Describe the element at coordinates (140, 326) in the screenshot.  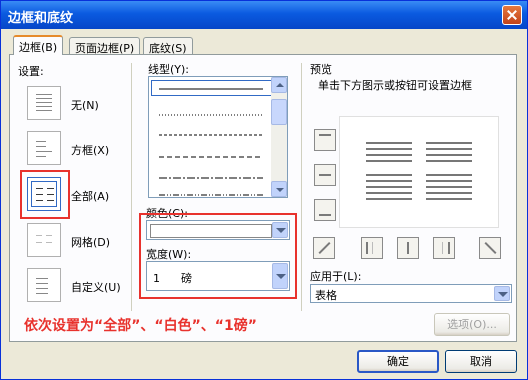
I see `annotation-text: 依次设置为“全部”、“白色”、“1磅”` at that location.